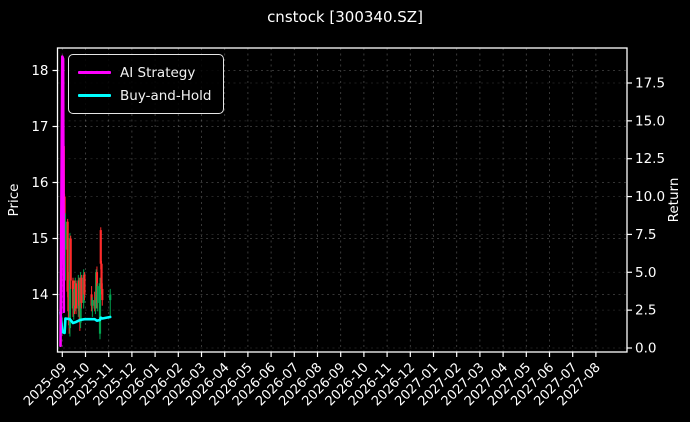 The height and width of the screenshot is (422, 690). What do you see at coordinates (645, 235) in the screenshot?
I see `return-tick-label: 7.5` at bounding box center [645, 235].